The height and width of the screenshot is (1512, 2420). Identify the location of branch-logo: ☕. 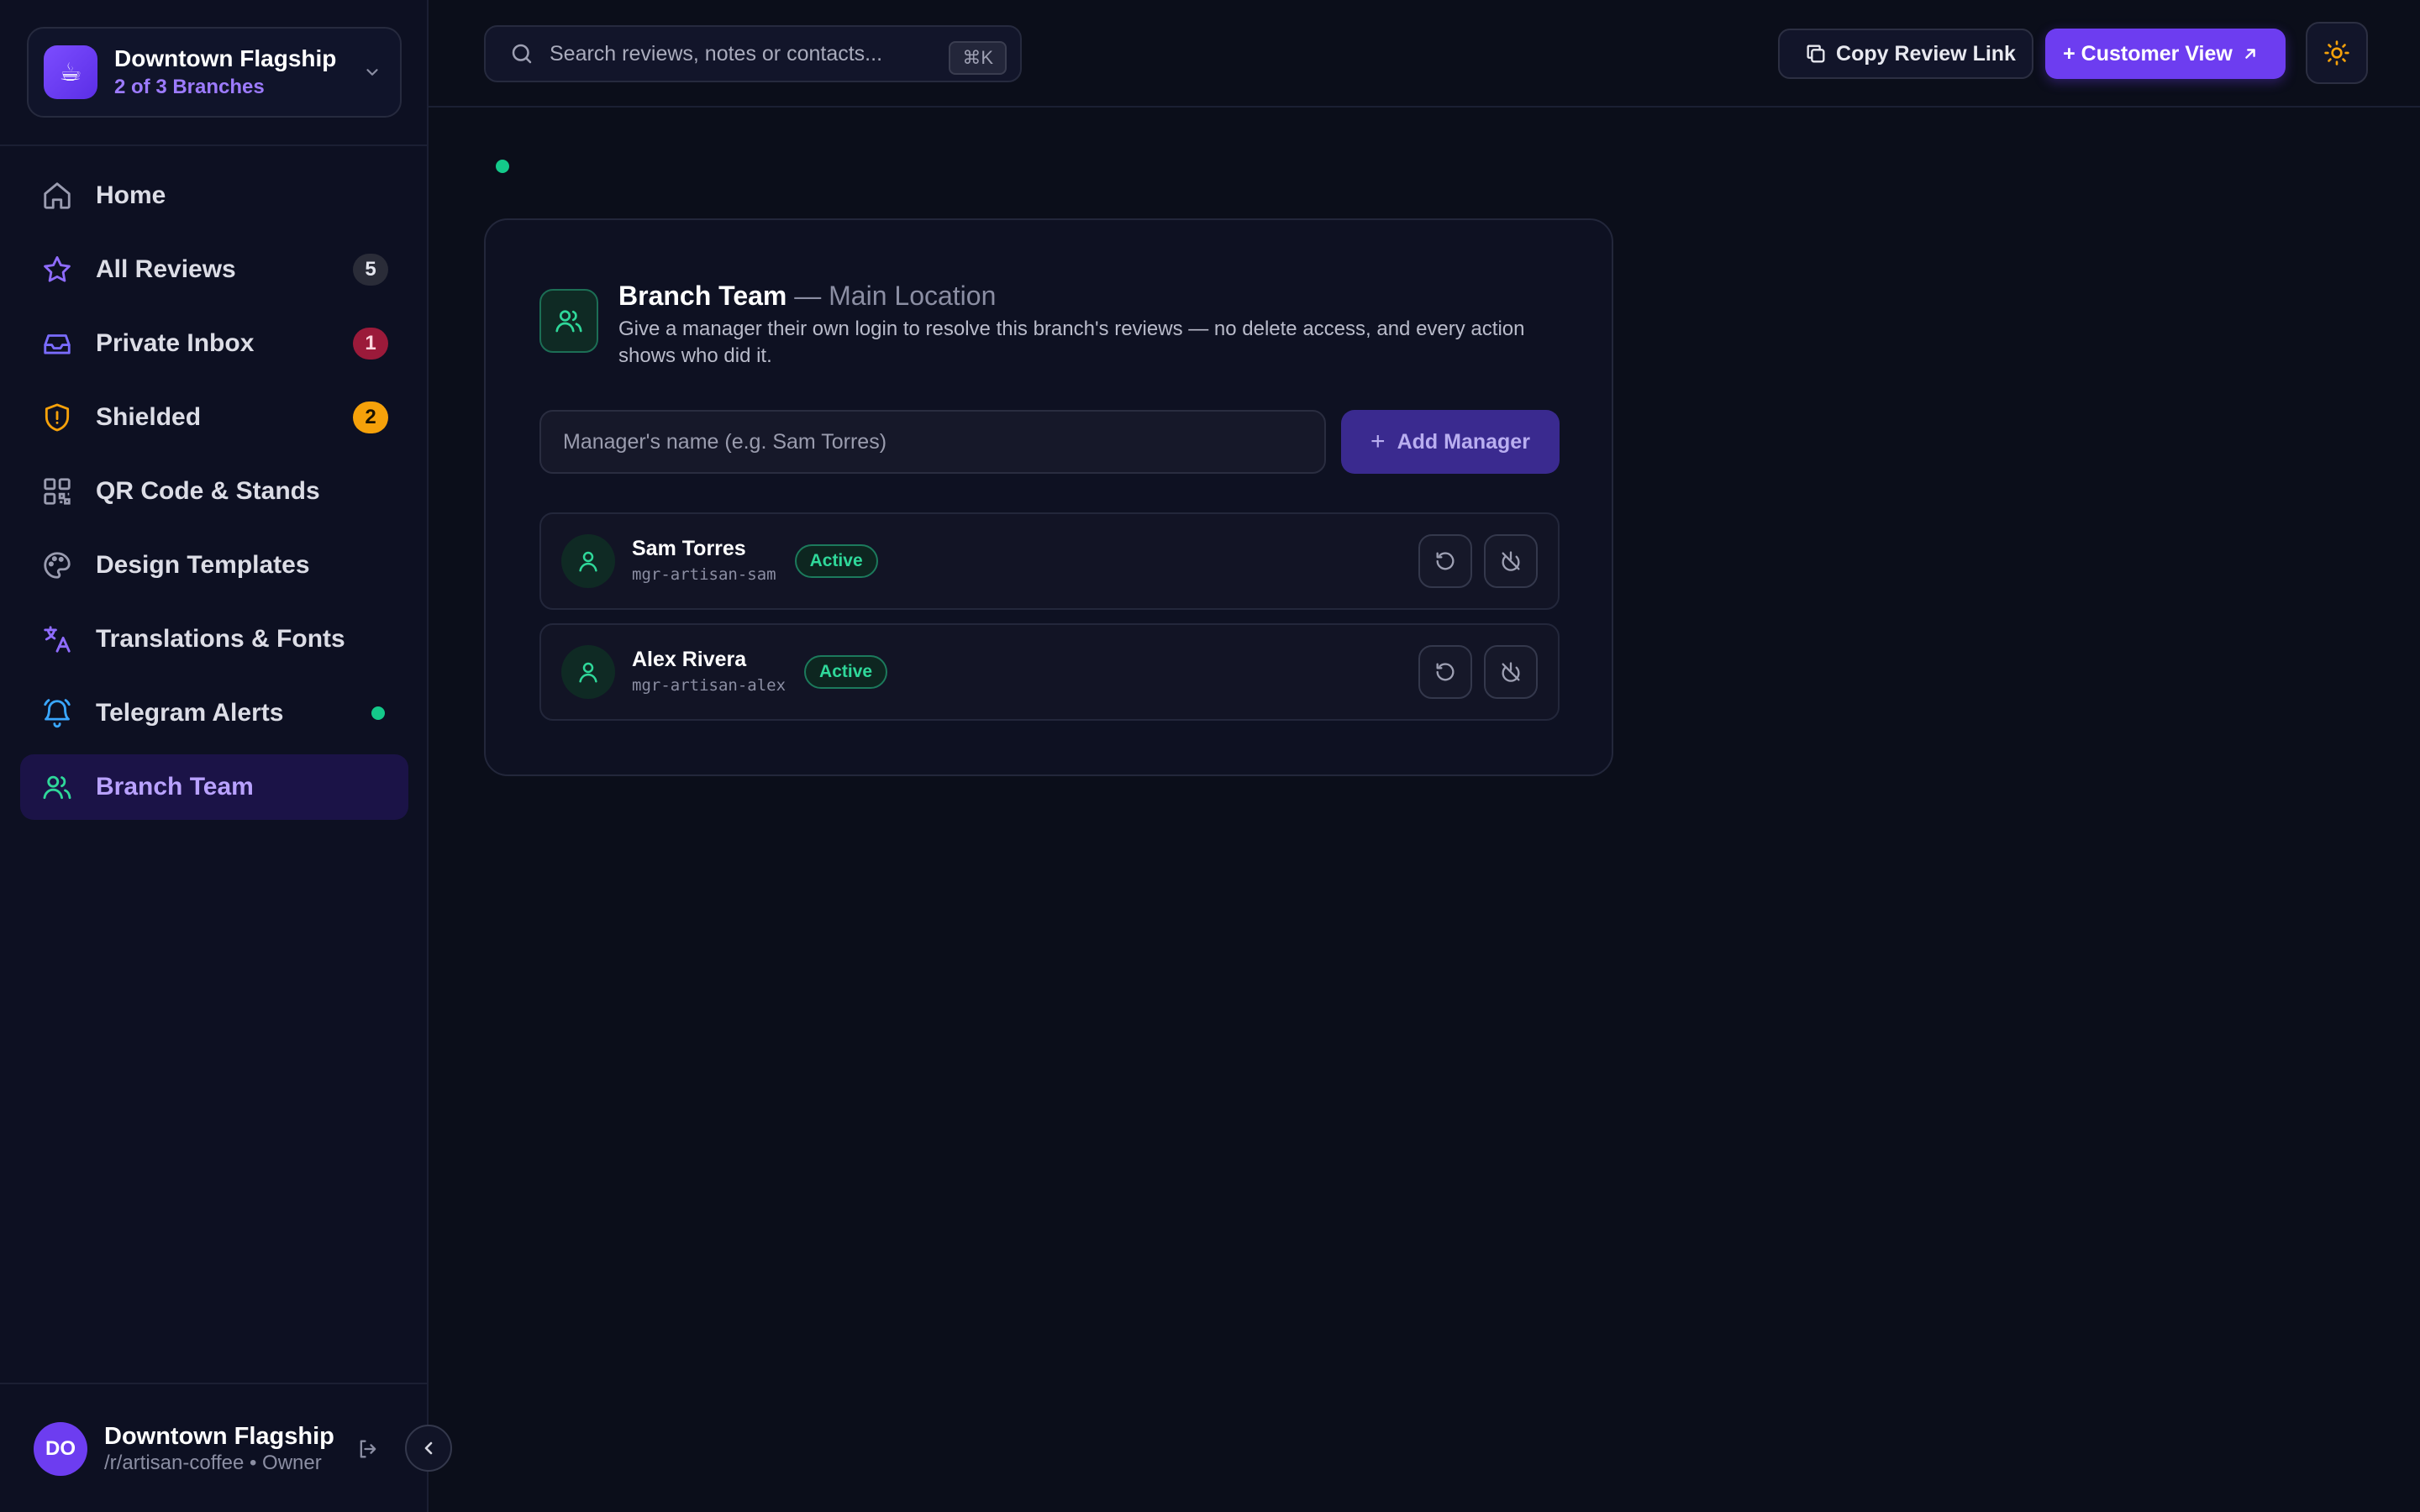
(70, 72).